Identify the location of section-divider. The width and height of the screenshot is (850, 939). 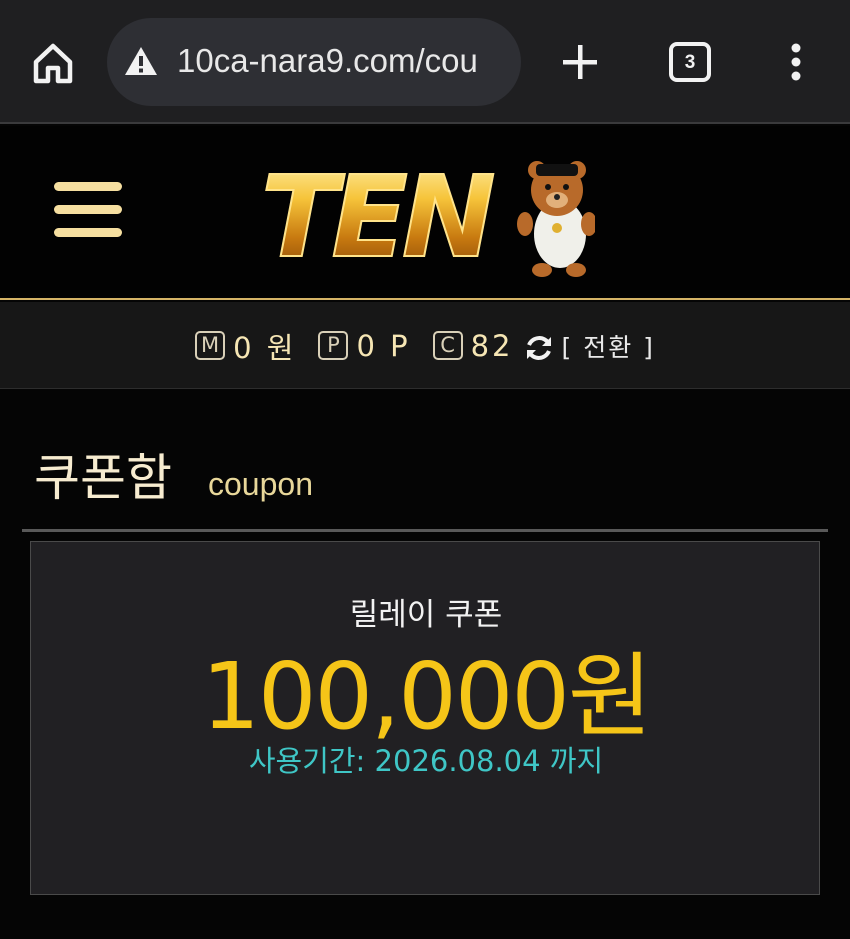
(425, 530).